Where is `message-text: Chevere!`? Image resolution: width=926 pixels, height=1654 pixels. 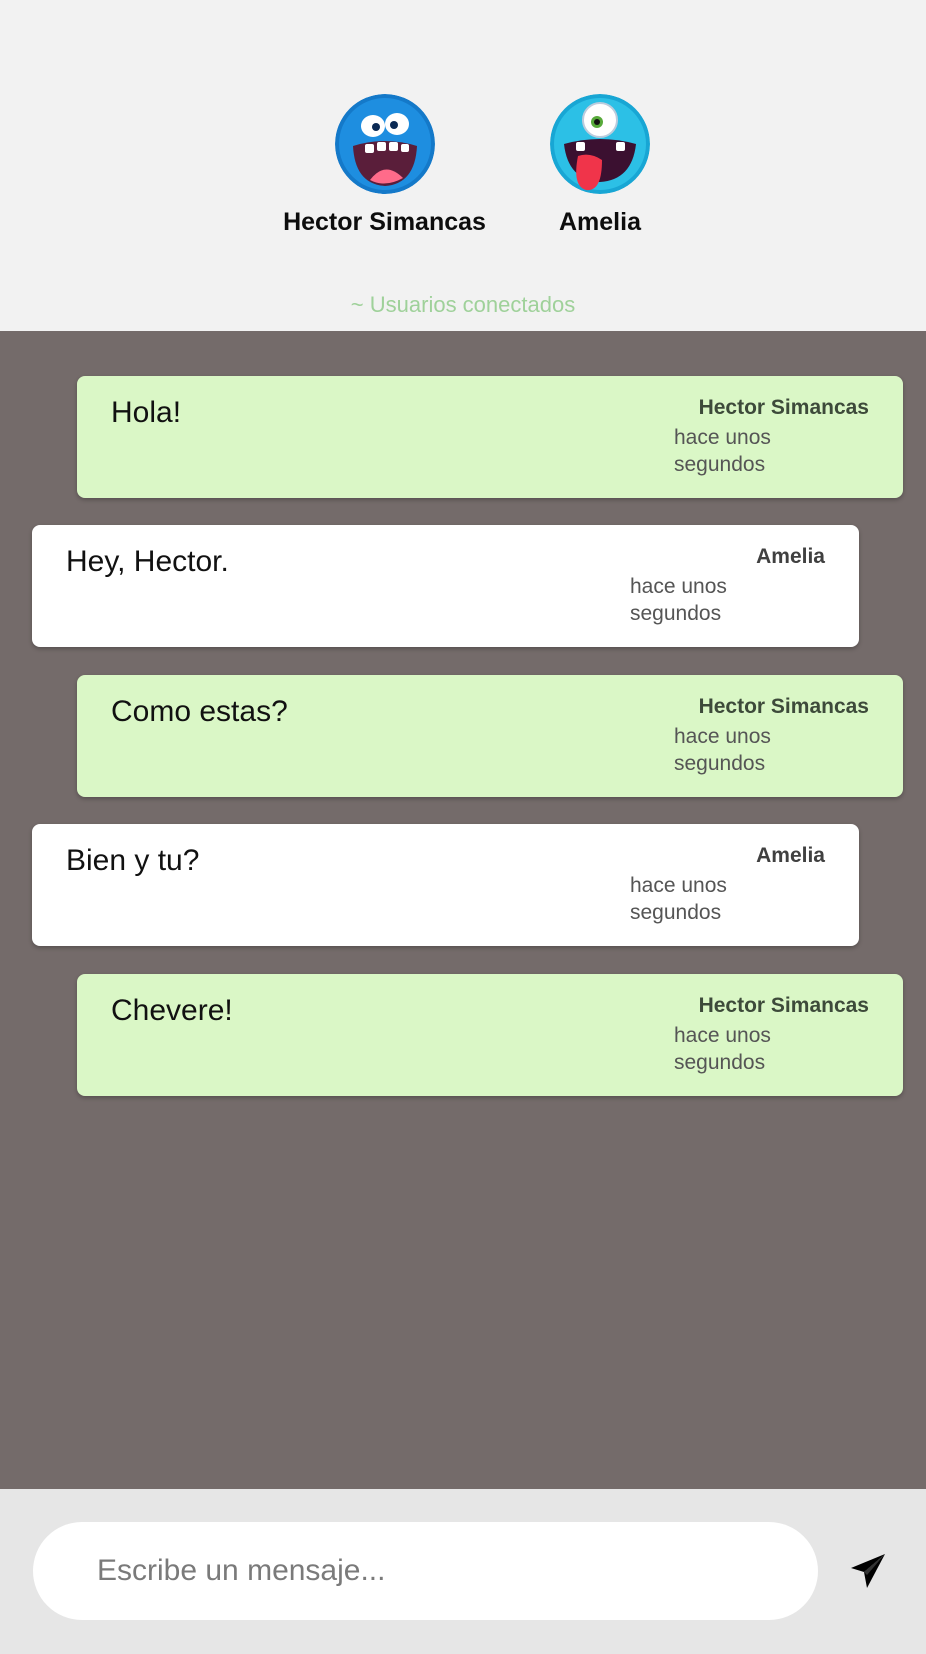 message-text: Chevere! is located at coordinates (172, 1010).